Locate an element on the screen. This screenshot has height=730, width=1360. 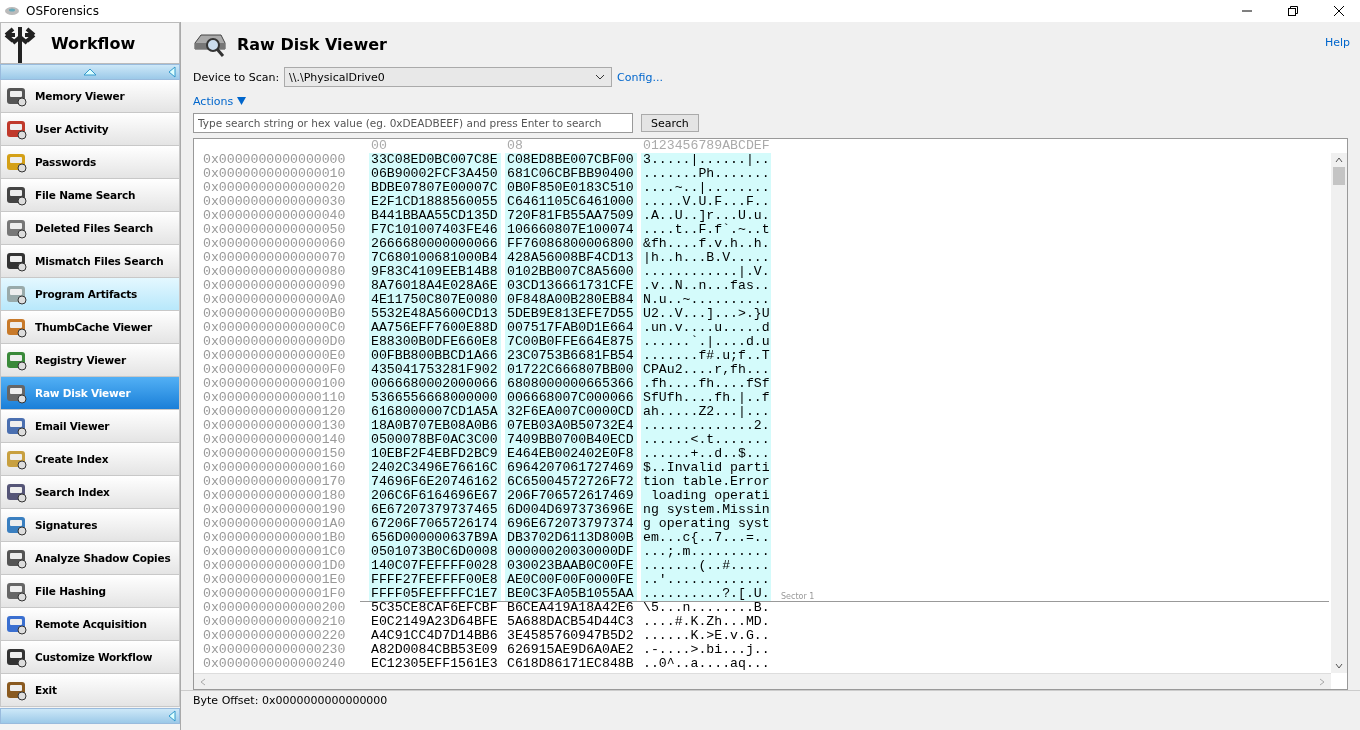
sidebar-item: Search Index is located at coordinates (90, 492).